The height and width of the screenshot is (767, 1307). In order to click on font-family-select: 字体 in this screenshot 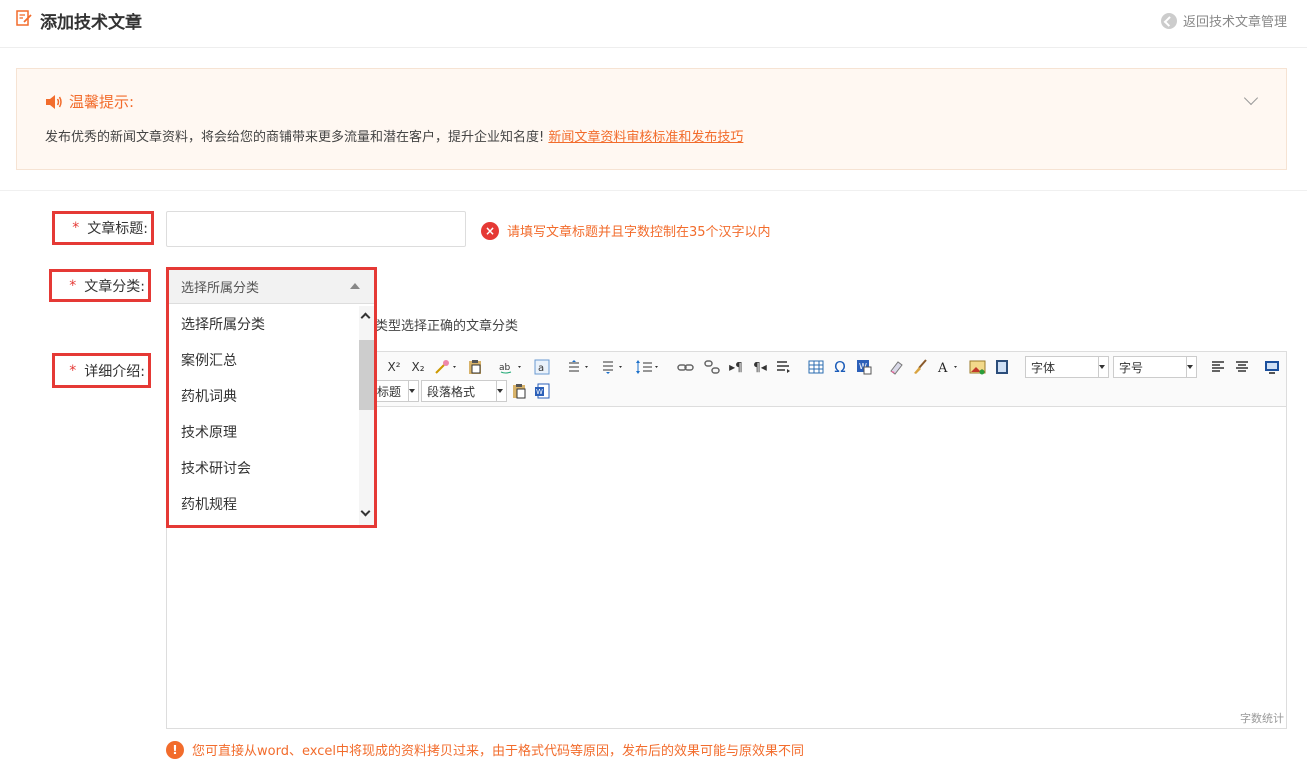, I will do `click(1067, 367)`.